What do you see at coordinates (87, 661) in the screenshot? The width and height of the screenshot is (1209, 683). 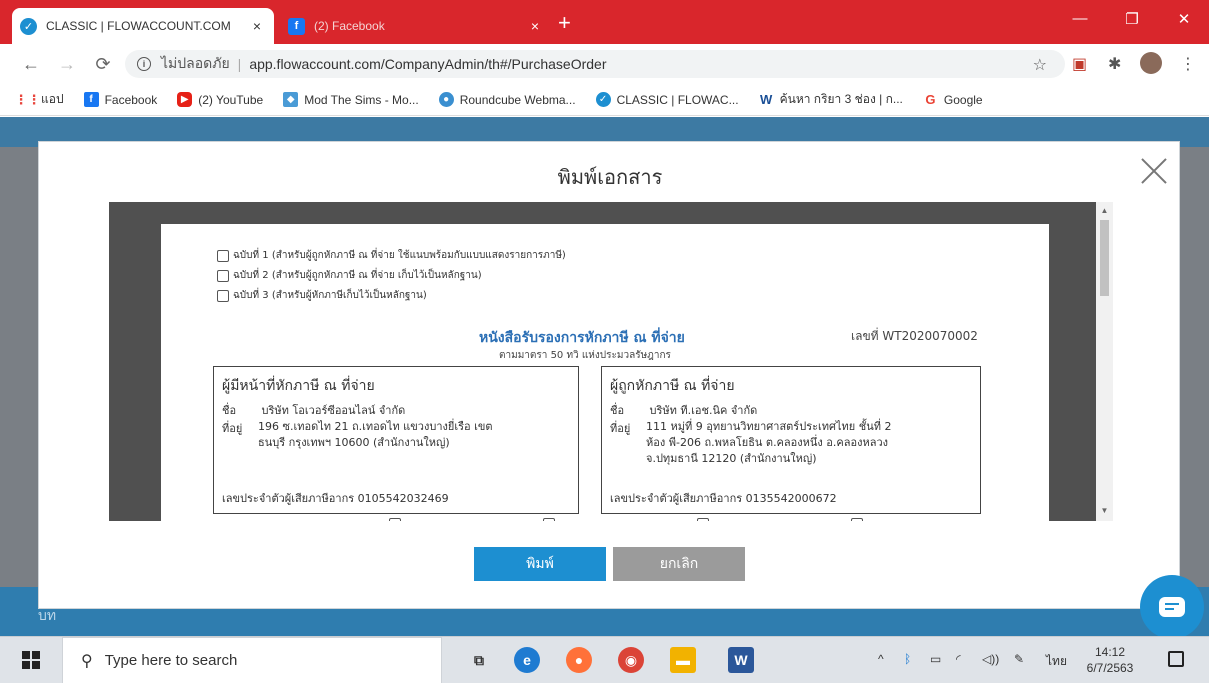 I see `search-icon: ⚲` at bounding box center [87, 661].